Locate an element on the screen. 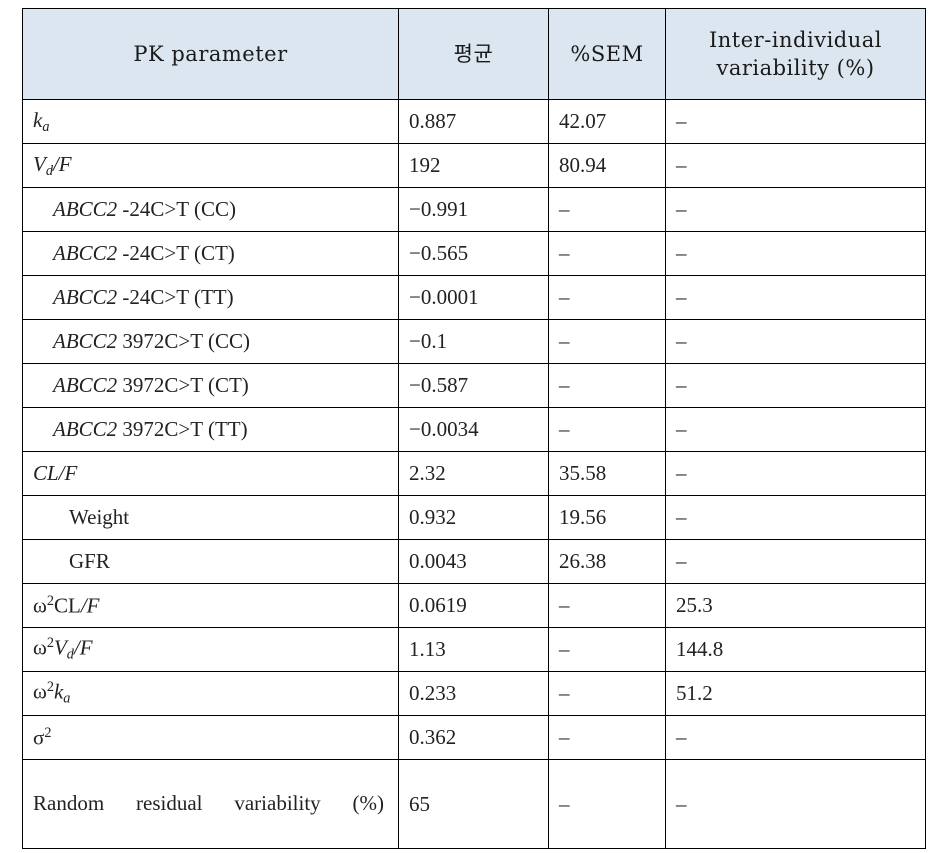 Image resolution: width=936 pixels, height=853 pixels. cell-mean: −0.587 is located at coordinates (473, 385).